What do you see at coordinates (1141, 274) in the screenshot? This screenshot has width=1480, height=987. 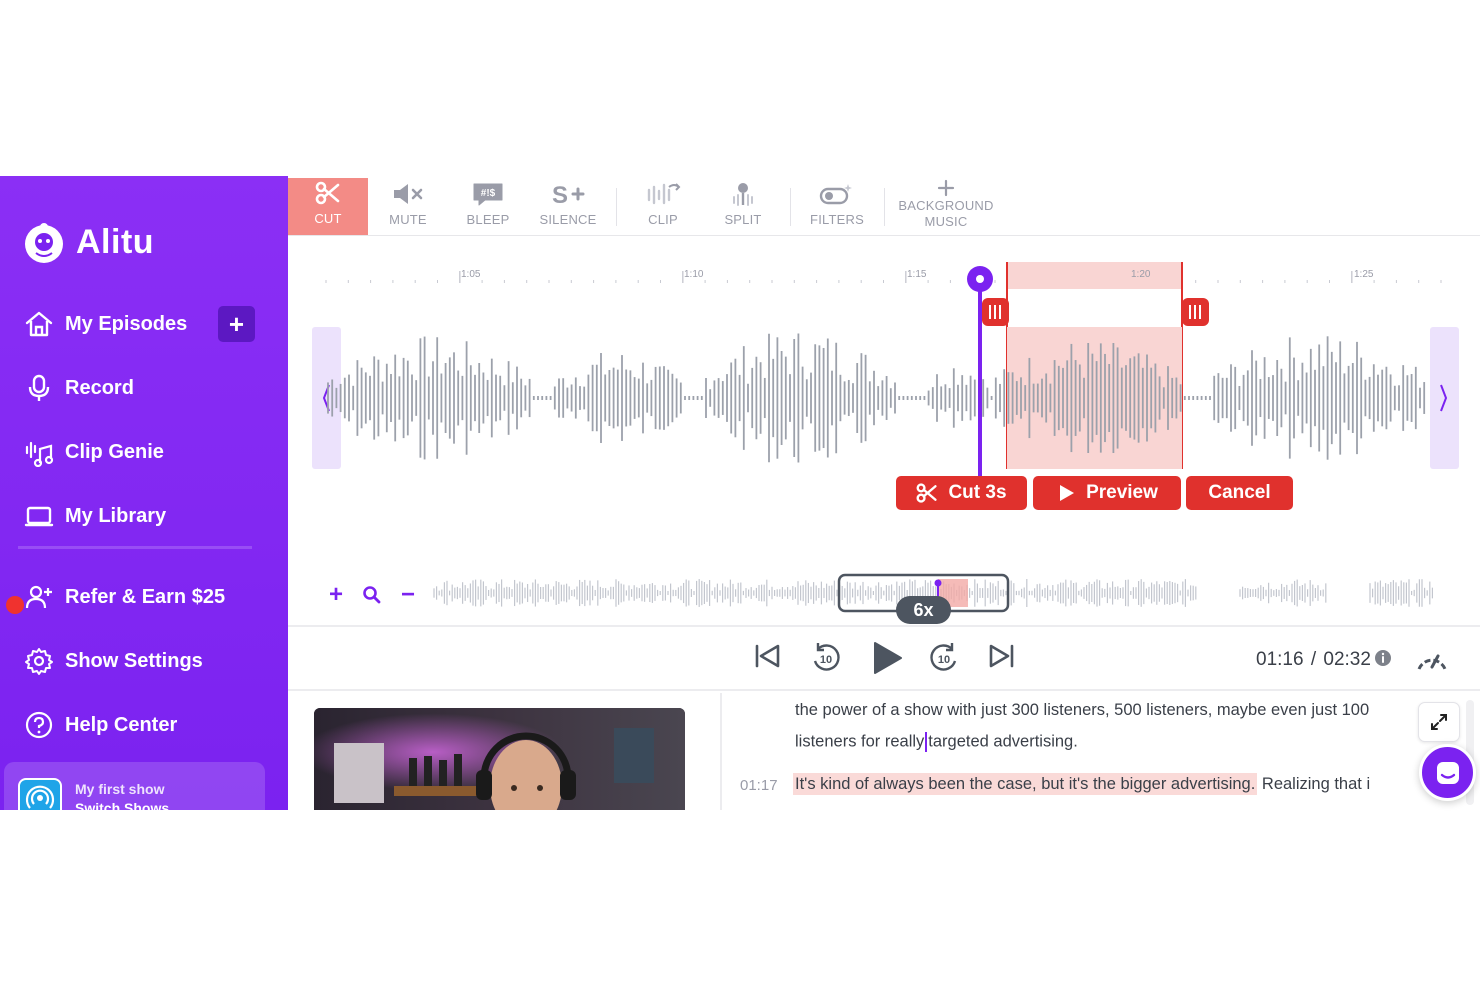 I see `ruler-label: 1:20` at bounding box center [1141, 274].